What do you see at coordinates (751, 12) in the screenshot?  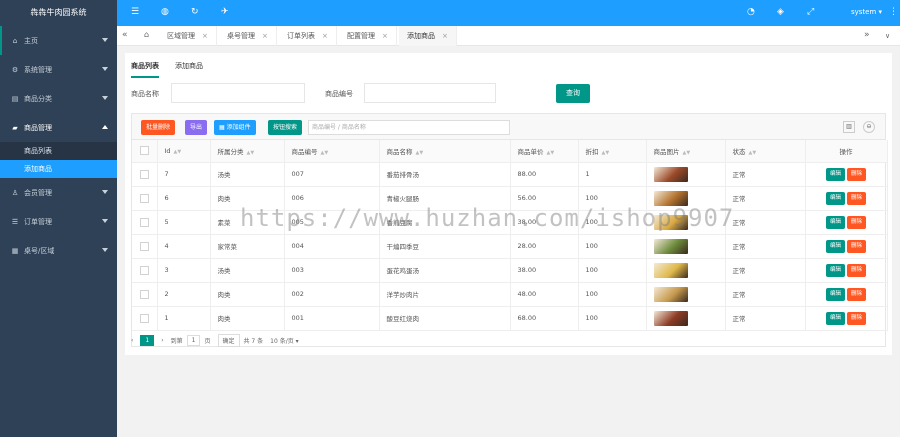 I see `theme-icon: ◔` at bounding box center [751, 12].